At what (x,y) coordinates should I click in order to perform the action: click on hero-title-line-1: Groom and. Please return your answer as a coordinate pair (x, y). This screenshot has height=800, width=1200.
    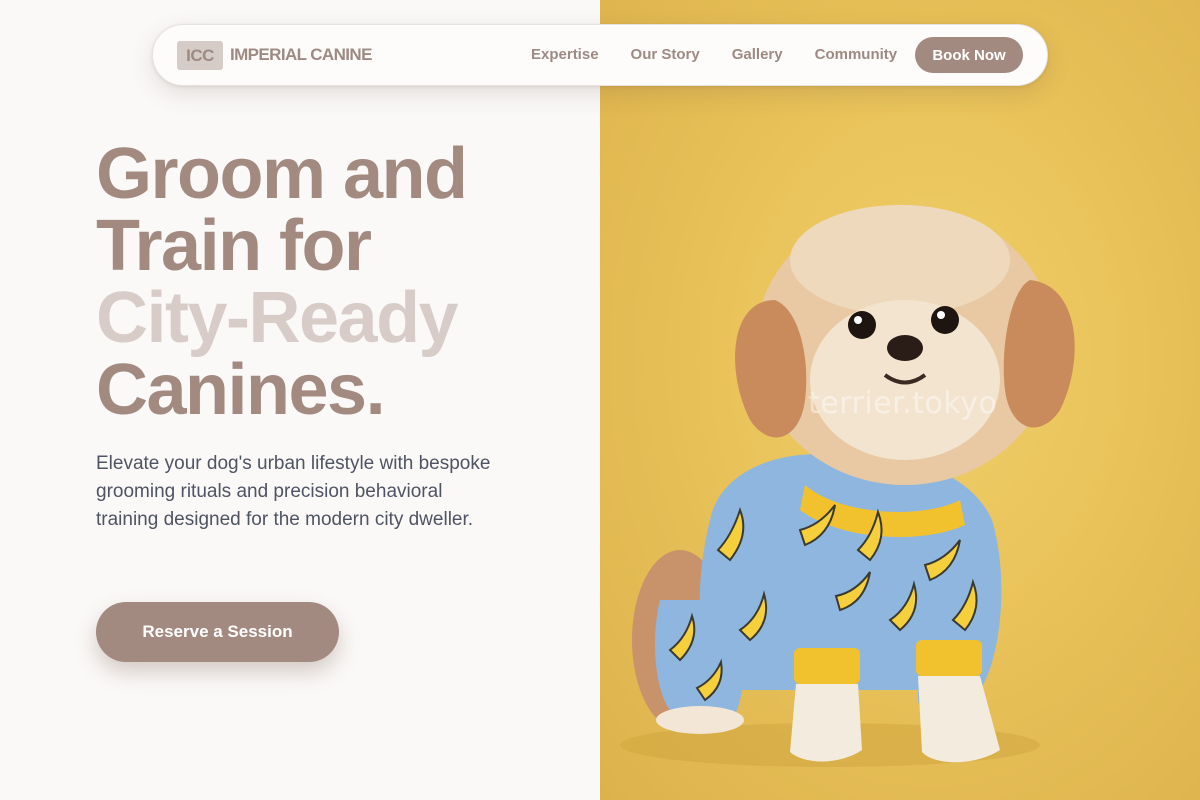
    Looking at the image, I should click on (282, 174).